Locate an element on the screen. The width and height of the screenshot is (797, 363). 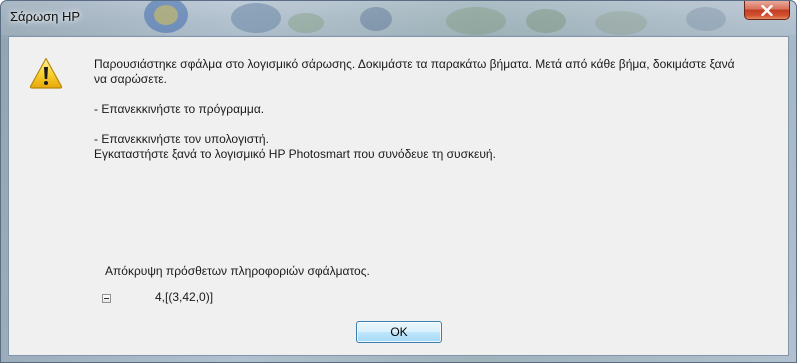
message-line-2: να σαρώσετε. is located at coordinates (130, 79).